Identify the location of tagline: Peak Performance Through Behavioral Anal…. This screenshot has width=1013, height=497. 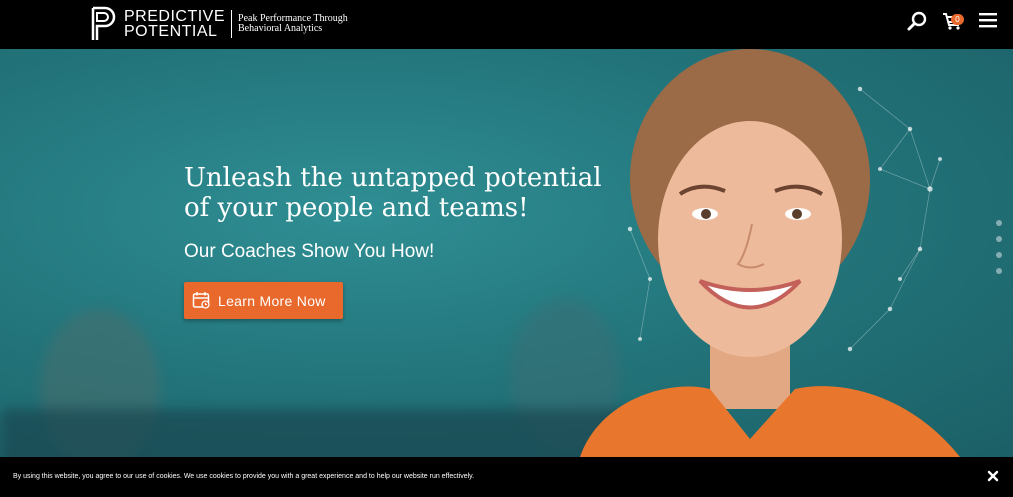
(293, 24).